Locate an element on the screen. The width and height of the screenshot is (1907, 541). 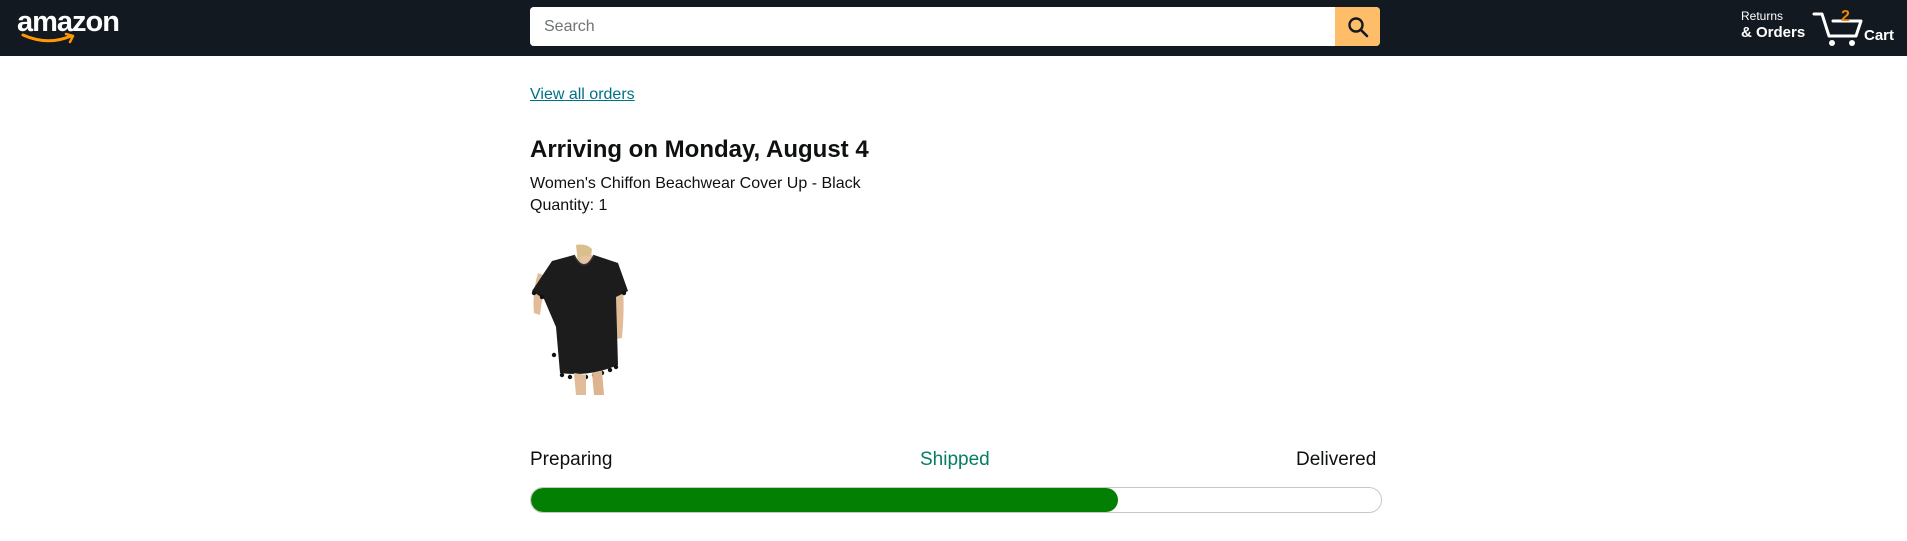
logo-smile-icon is located at coordinates (48, 38).